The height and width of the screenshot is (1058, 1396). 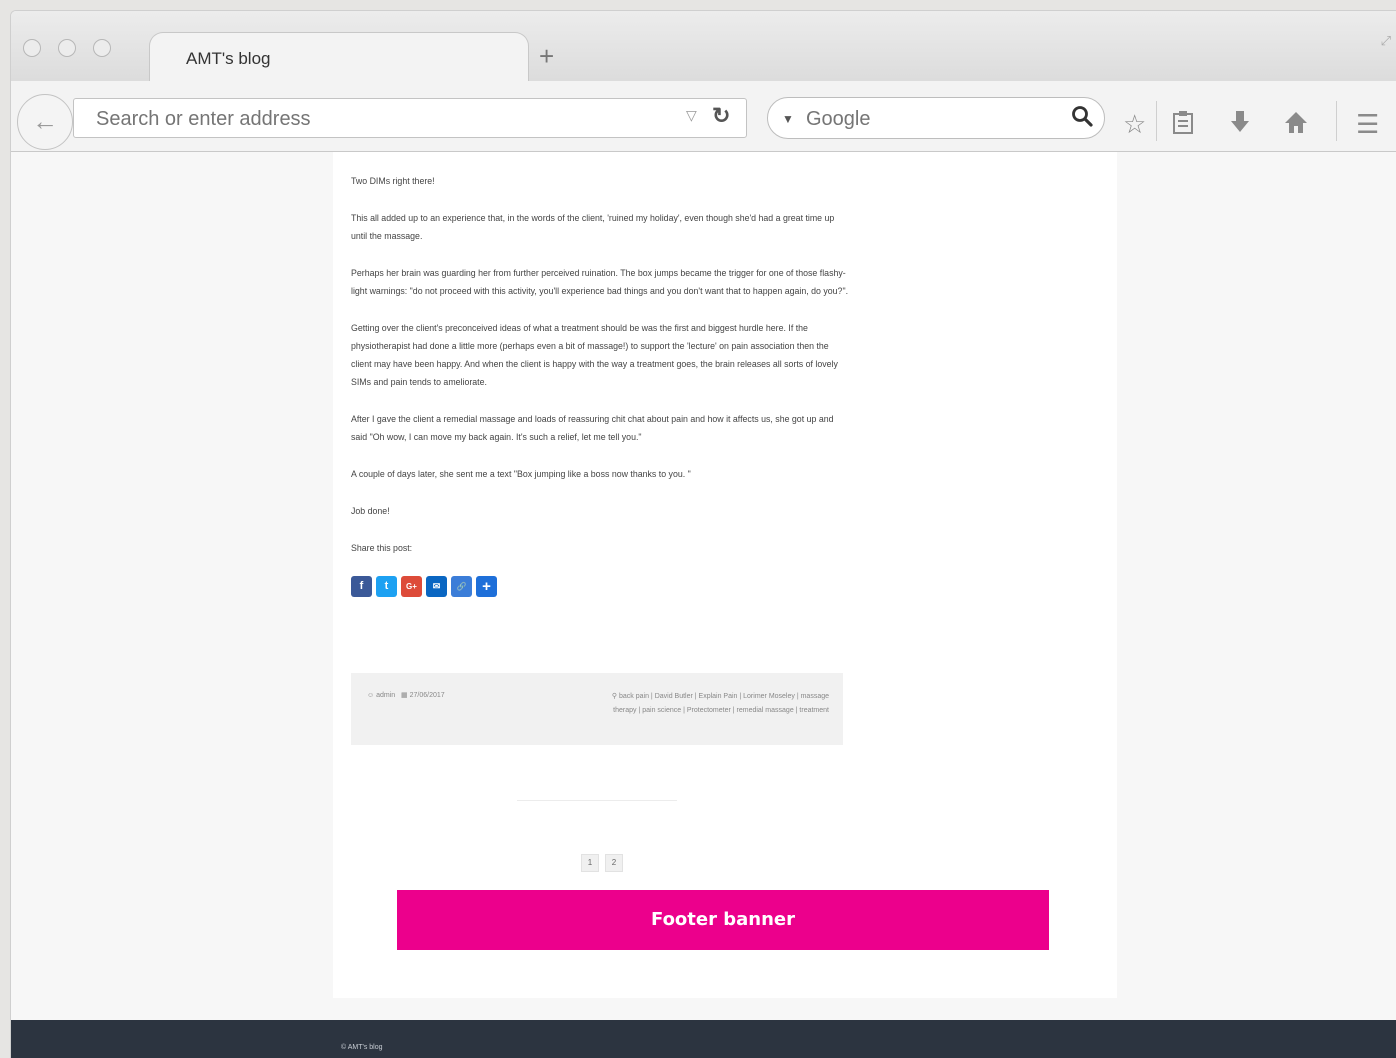 What do you see at coordinates (486, 586) in the screenshot?
I see `more-share-icon: +` at bounding box center [486, 586].